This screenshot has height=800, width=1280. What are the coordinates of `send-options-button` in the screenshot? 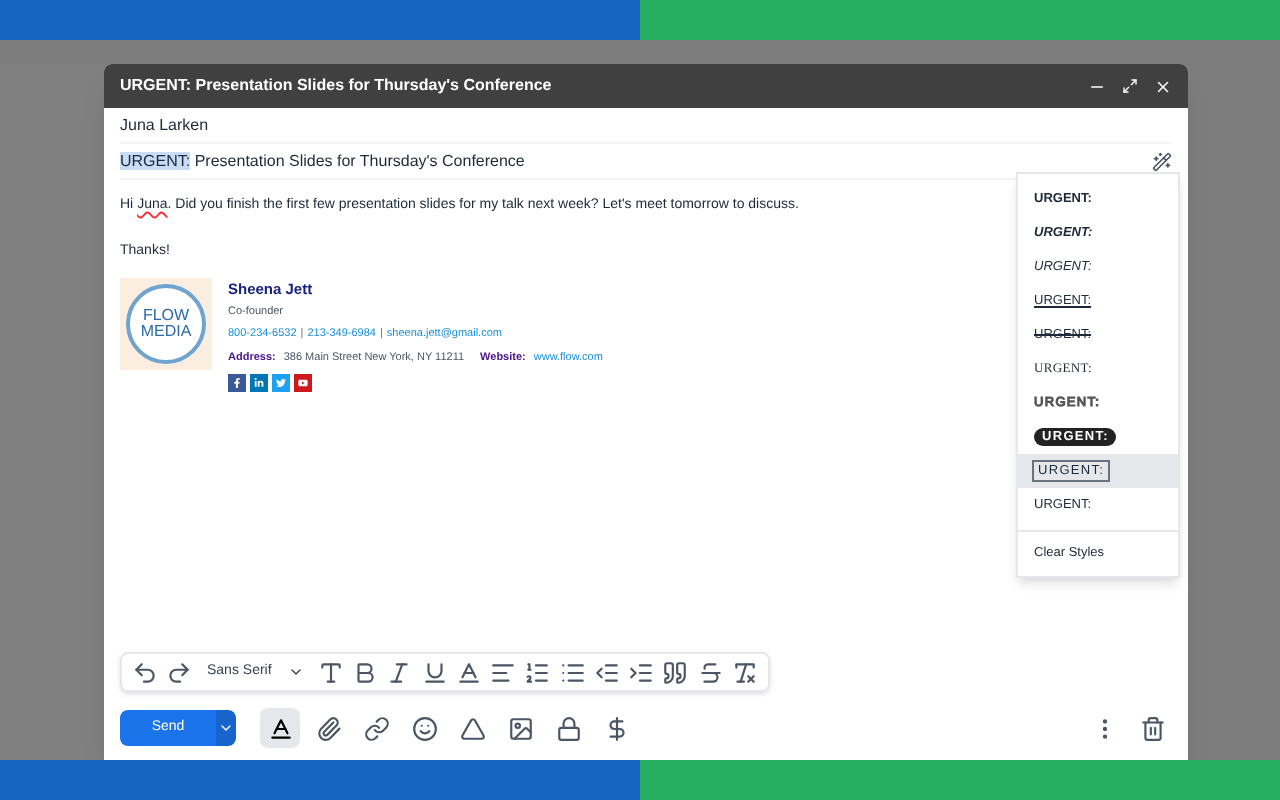 It's located at (226, 728).